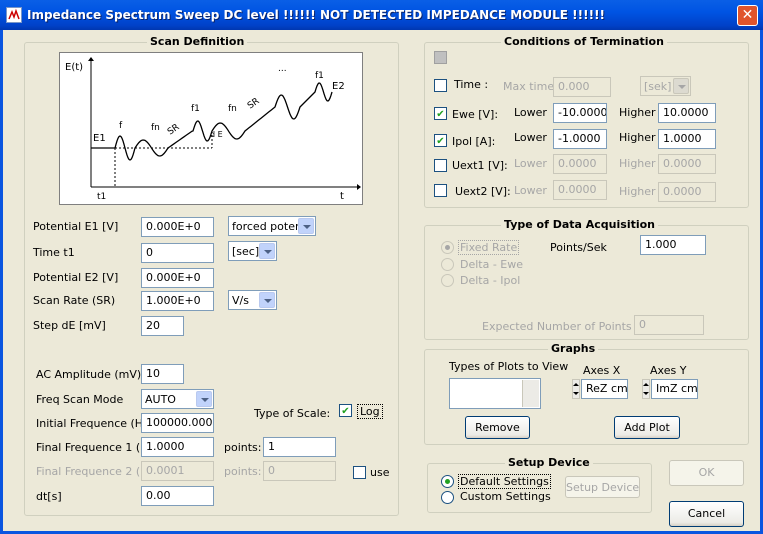 This screenshot has height=534, width=763. What do you see at coordinates (637, 137) in the screenshot?
I see `ipol-higher-label: Higher` at bounding box center [637, 137].